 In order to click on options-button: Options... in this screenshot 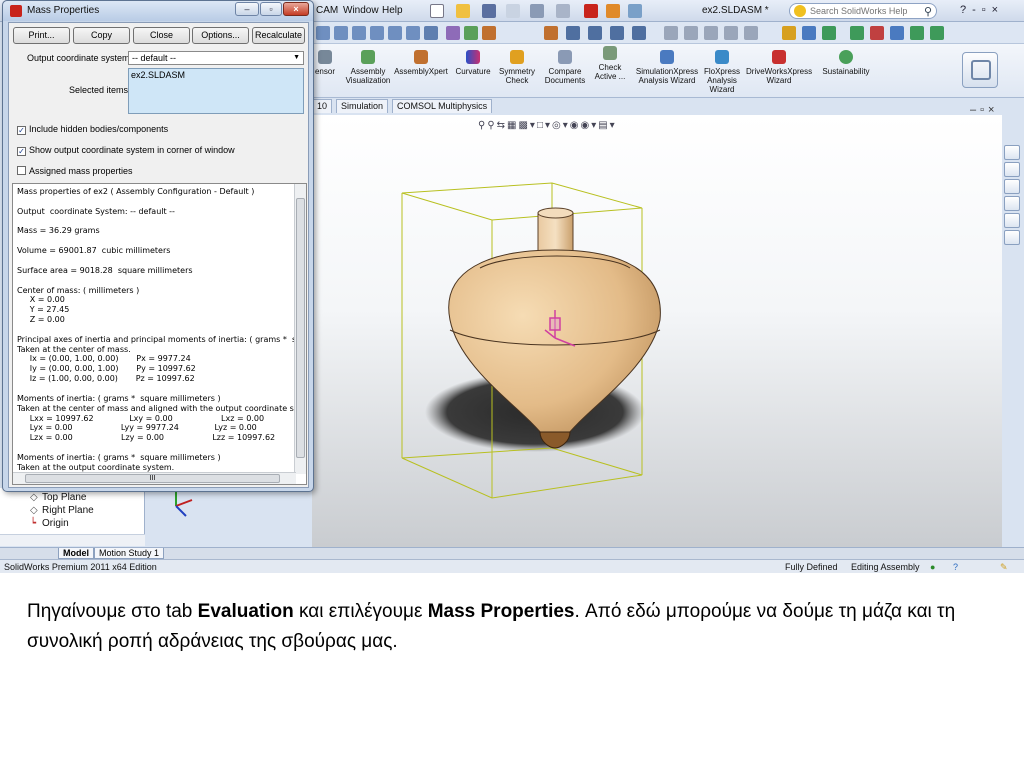, I will do `click(220, 35)`.